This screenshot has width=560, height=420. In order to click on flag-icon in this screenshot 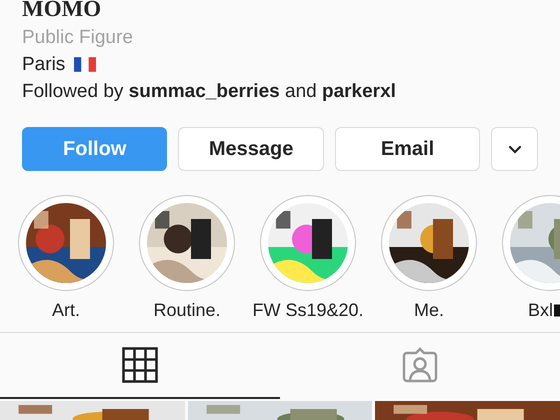, I will do `click(85, 64)`.